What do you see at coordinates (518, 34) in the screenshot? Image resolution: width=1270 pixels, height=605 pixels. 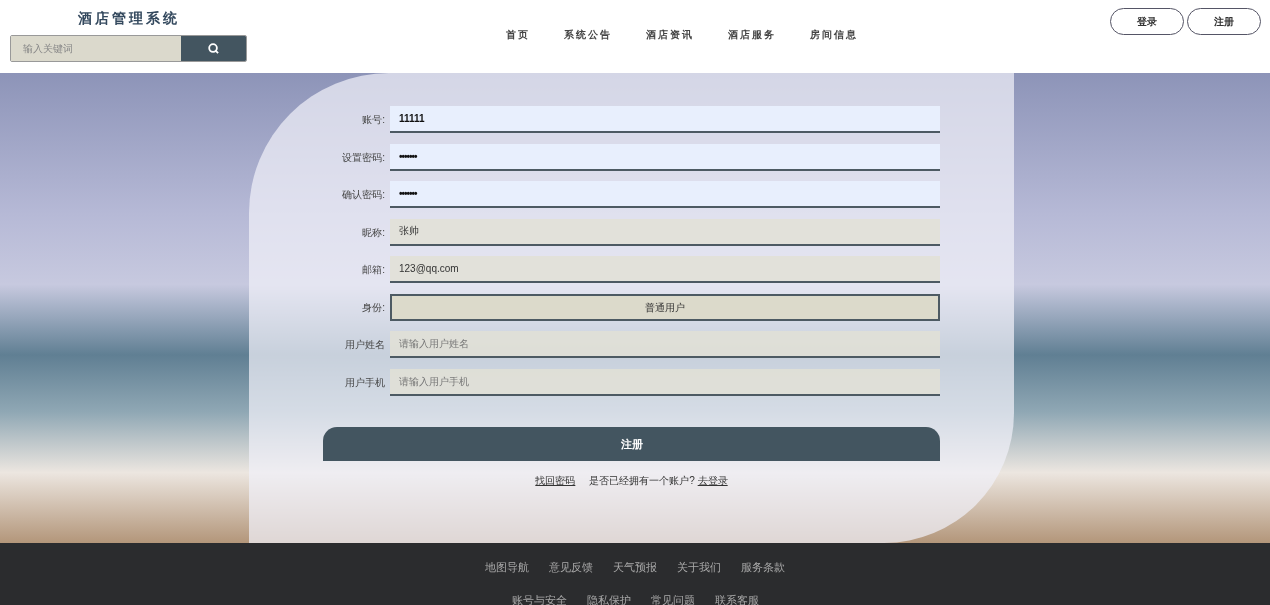 I see `nav-link: 首页` at bounding box center [518, 34].